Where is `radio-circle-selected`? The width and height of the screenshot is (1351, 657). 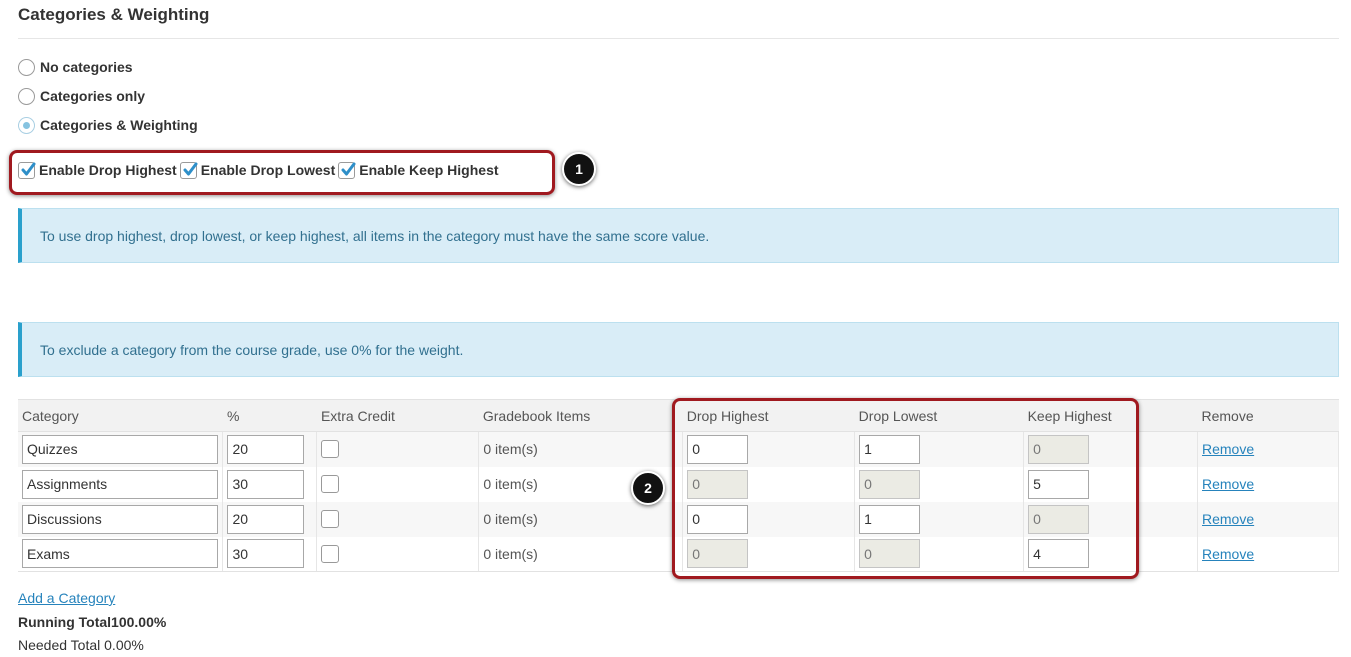 radio-circle-selected is located at coordinates (26, 125).